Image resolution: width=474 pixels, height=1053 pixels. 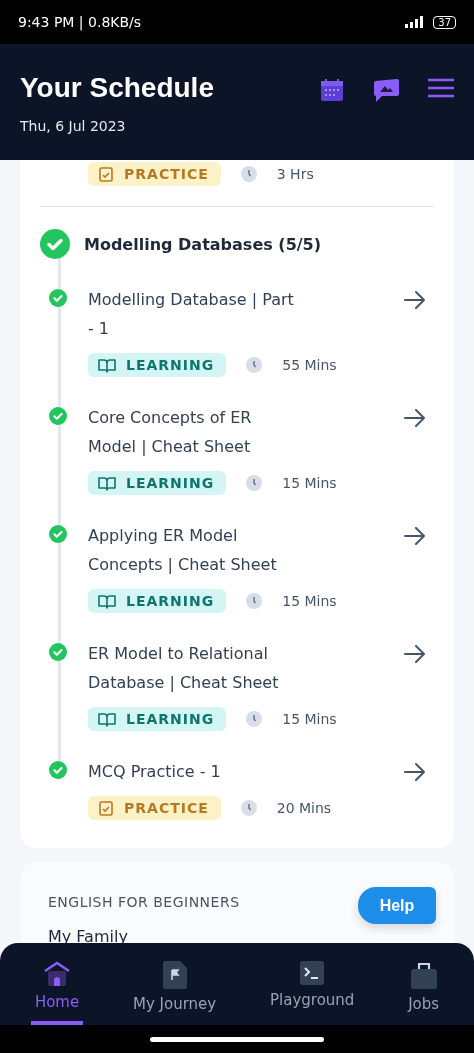 I want to click on page-title: Your Schedule, so click(x=117, y=88).